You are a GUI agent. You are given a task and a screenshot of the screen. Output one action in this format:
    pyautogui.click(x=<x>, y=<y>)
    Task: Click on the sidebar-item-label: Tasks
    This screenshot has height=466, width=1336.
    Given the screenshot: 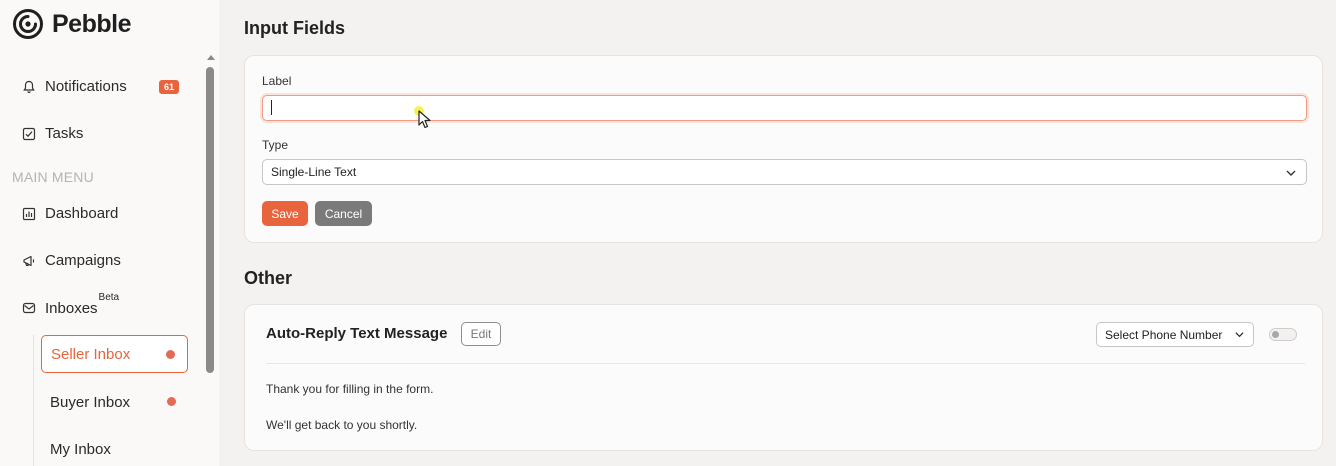 What is the action you would take?
    pyautogui.click(x=64, y=133)
    